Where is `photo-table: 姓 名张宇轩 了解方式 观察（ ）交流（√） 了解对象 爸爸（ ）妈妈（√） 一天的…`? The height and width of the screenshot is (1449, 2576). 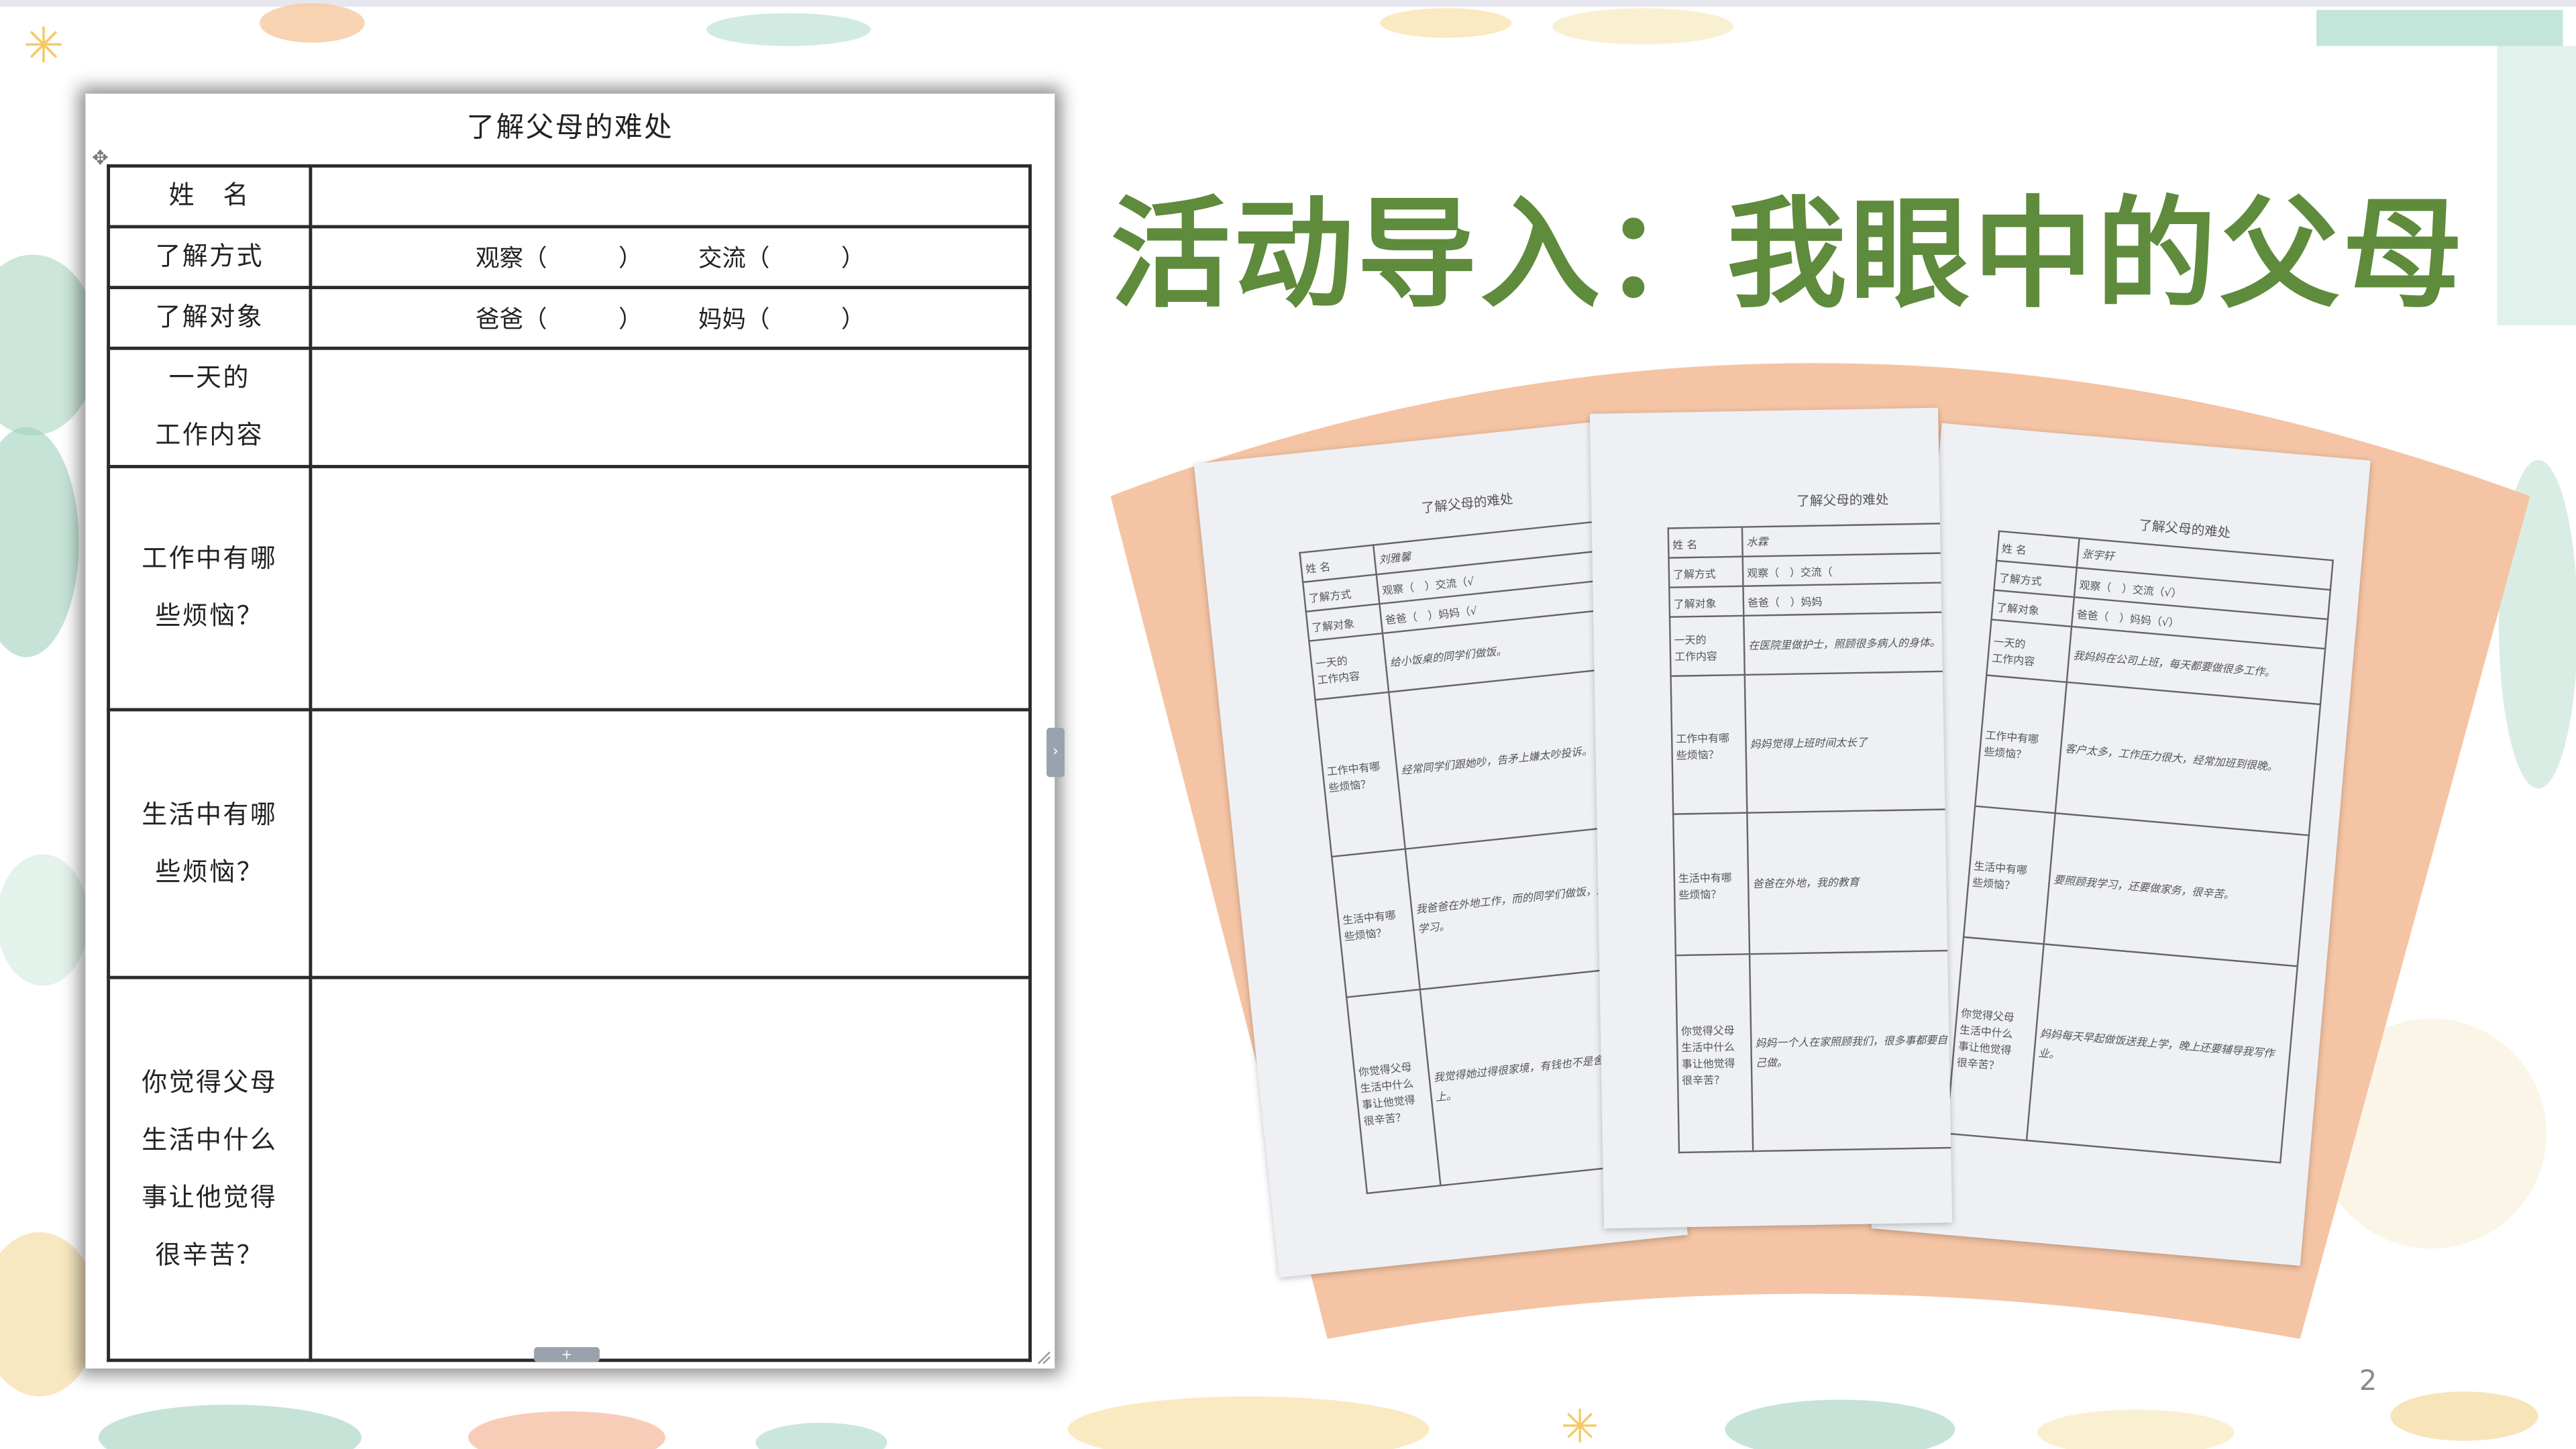 photo-table: 姓 名张宇轩 了解方式 观察（ ）交流（√） 了解对象 爸爸（ ）妈妈（√） 一天的… is located at coordinates (2139, 846).